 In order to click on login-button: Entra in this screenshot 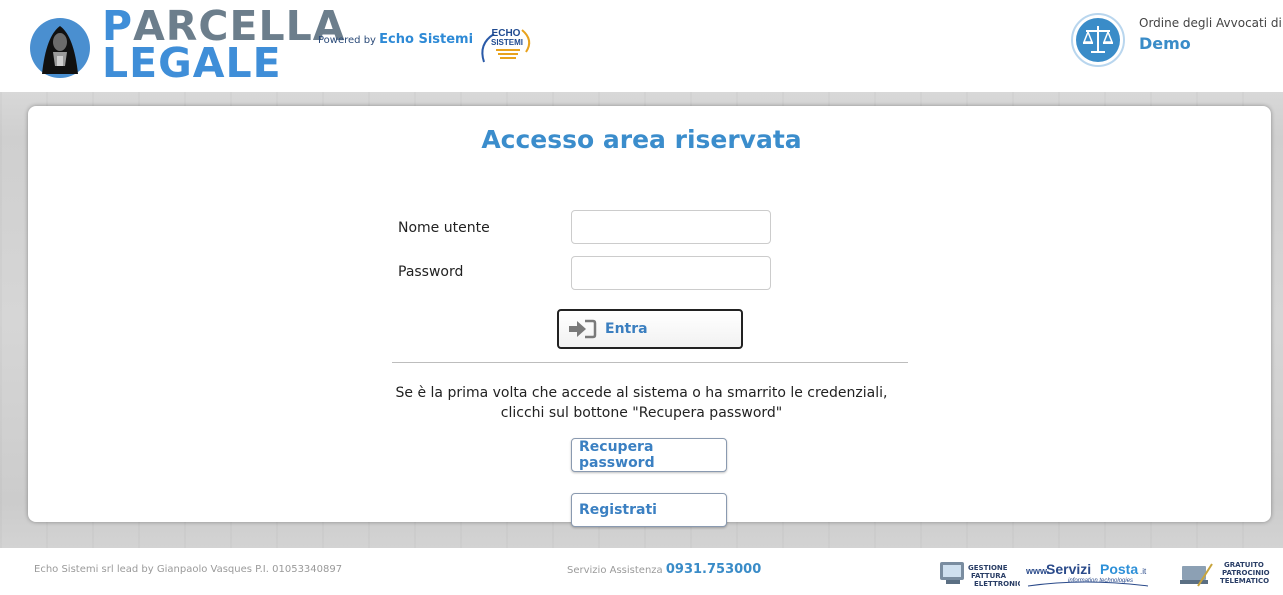, I will do `click(650, 329)`.